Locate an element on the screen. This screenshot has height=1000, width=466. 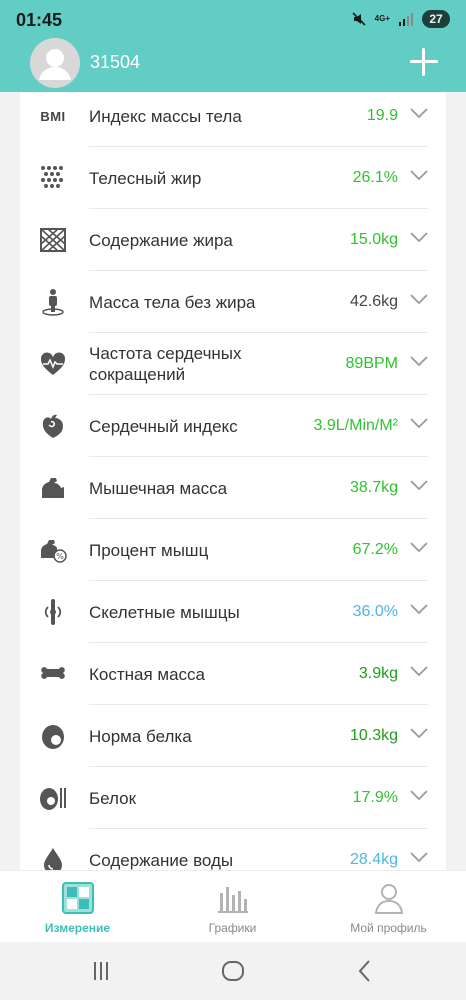
charts-icon is located at coordinates (233, 898).